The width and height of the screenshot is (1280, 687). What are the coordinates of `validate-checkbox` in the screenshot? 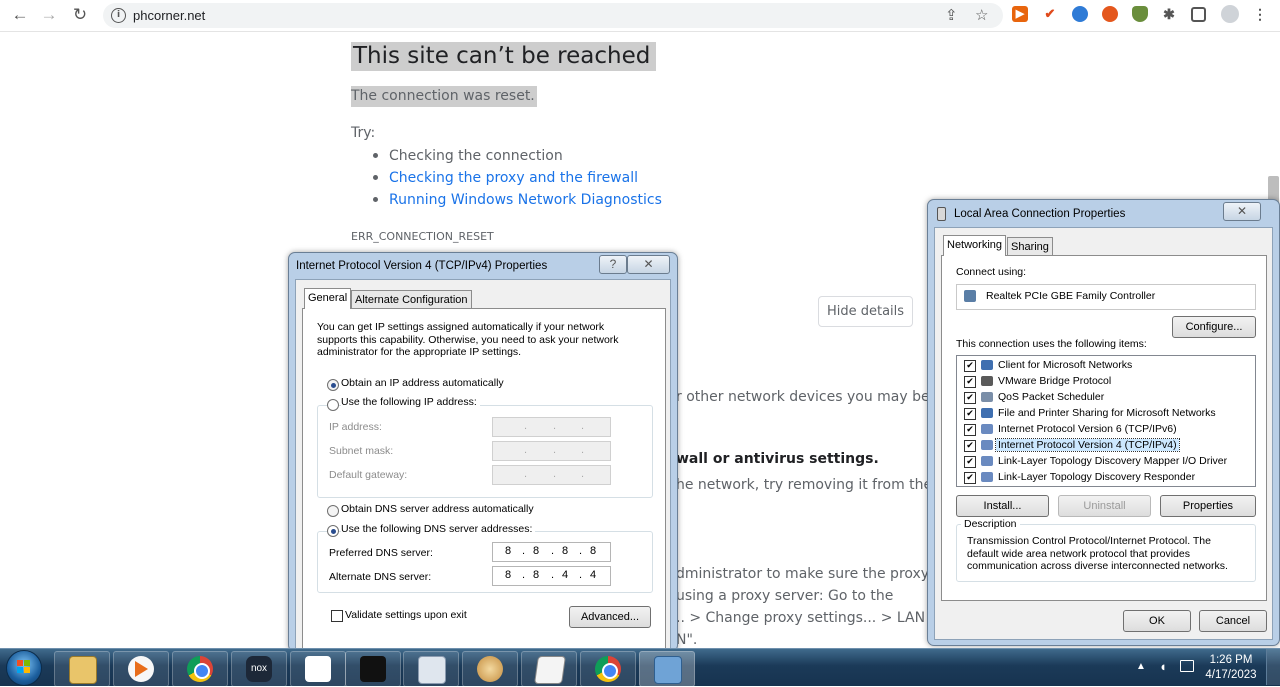 It's located at (337, 616).